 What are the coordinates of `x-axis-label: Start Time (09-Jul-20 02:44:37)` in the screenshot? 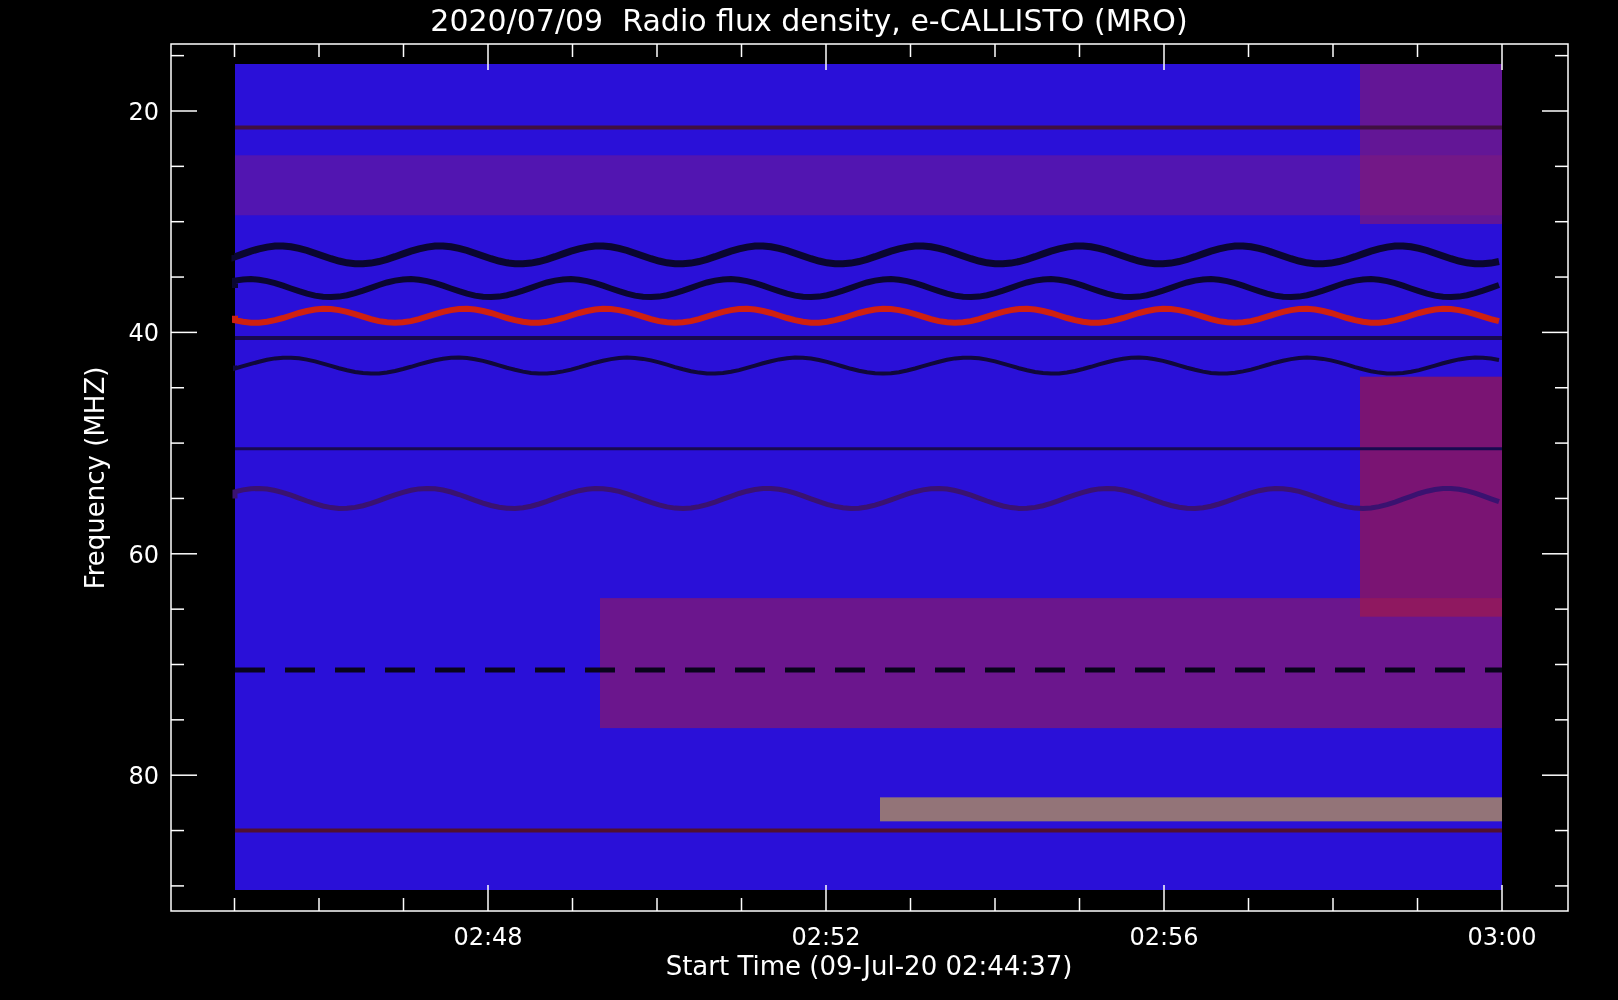 It's located at (869, 966).